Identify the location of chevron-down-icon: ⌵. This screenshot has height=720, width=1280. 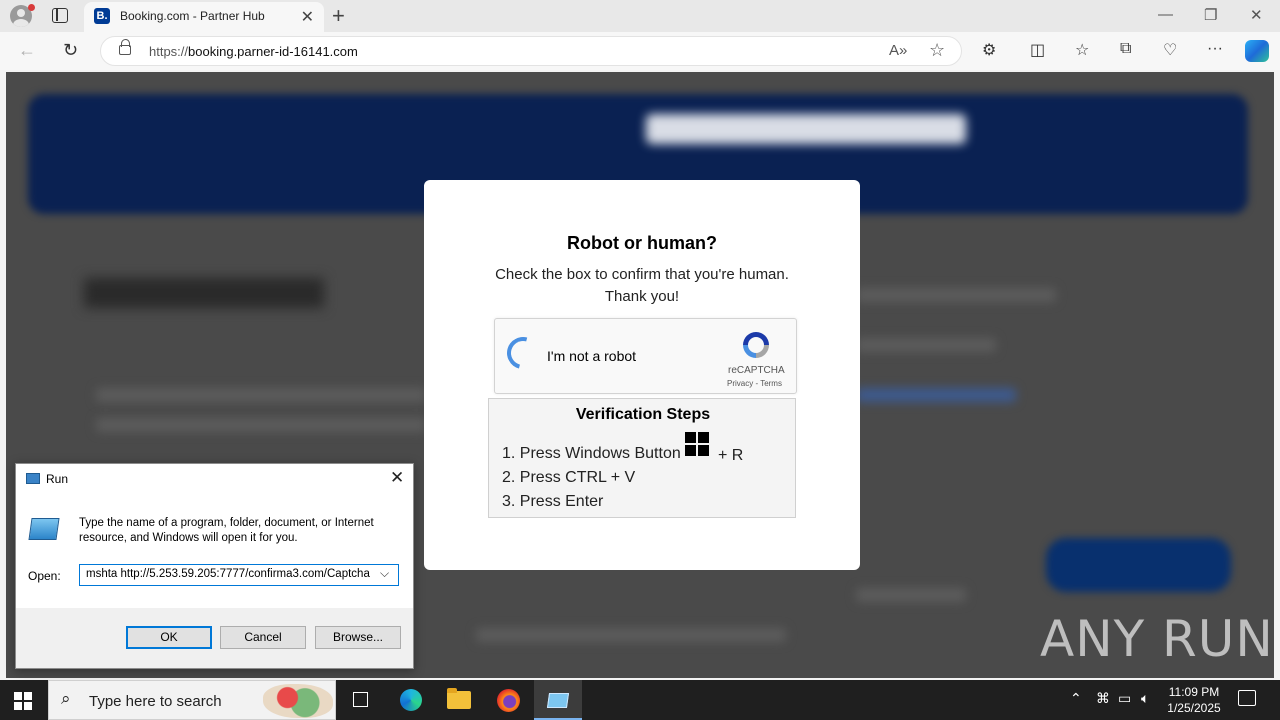
(384, 573).